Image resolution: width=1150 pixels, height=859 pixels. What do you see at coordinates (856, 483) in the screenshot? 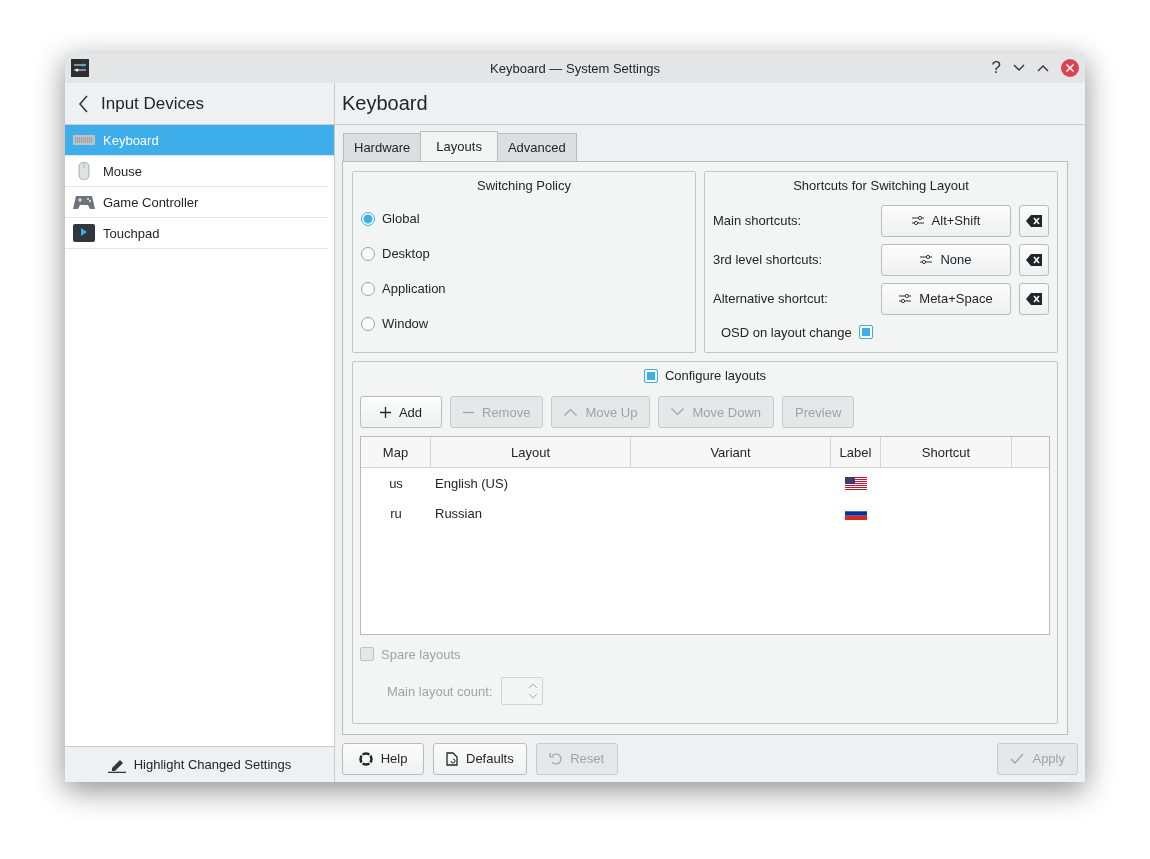
I see `flag-icon` at bounding box center [856, 483].